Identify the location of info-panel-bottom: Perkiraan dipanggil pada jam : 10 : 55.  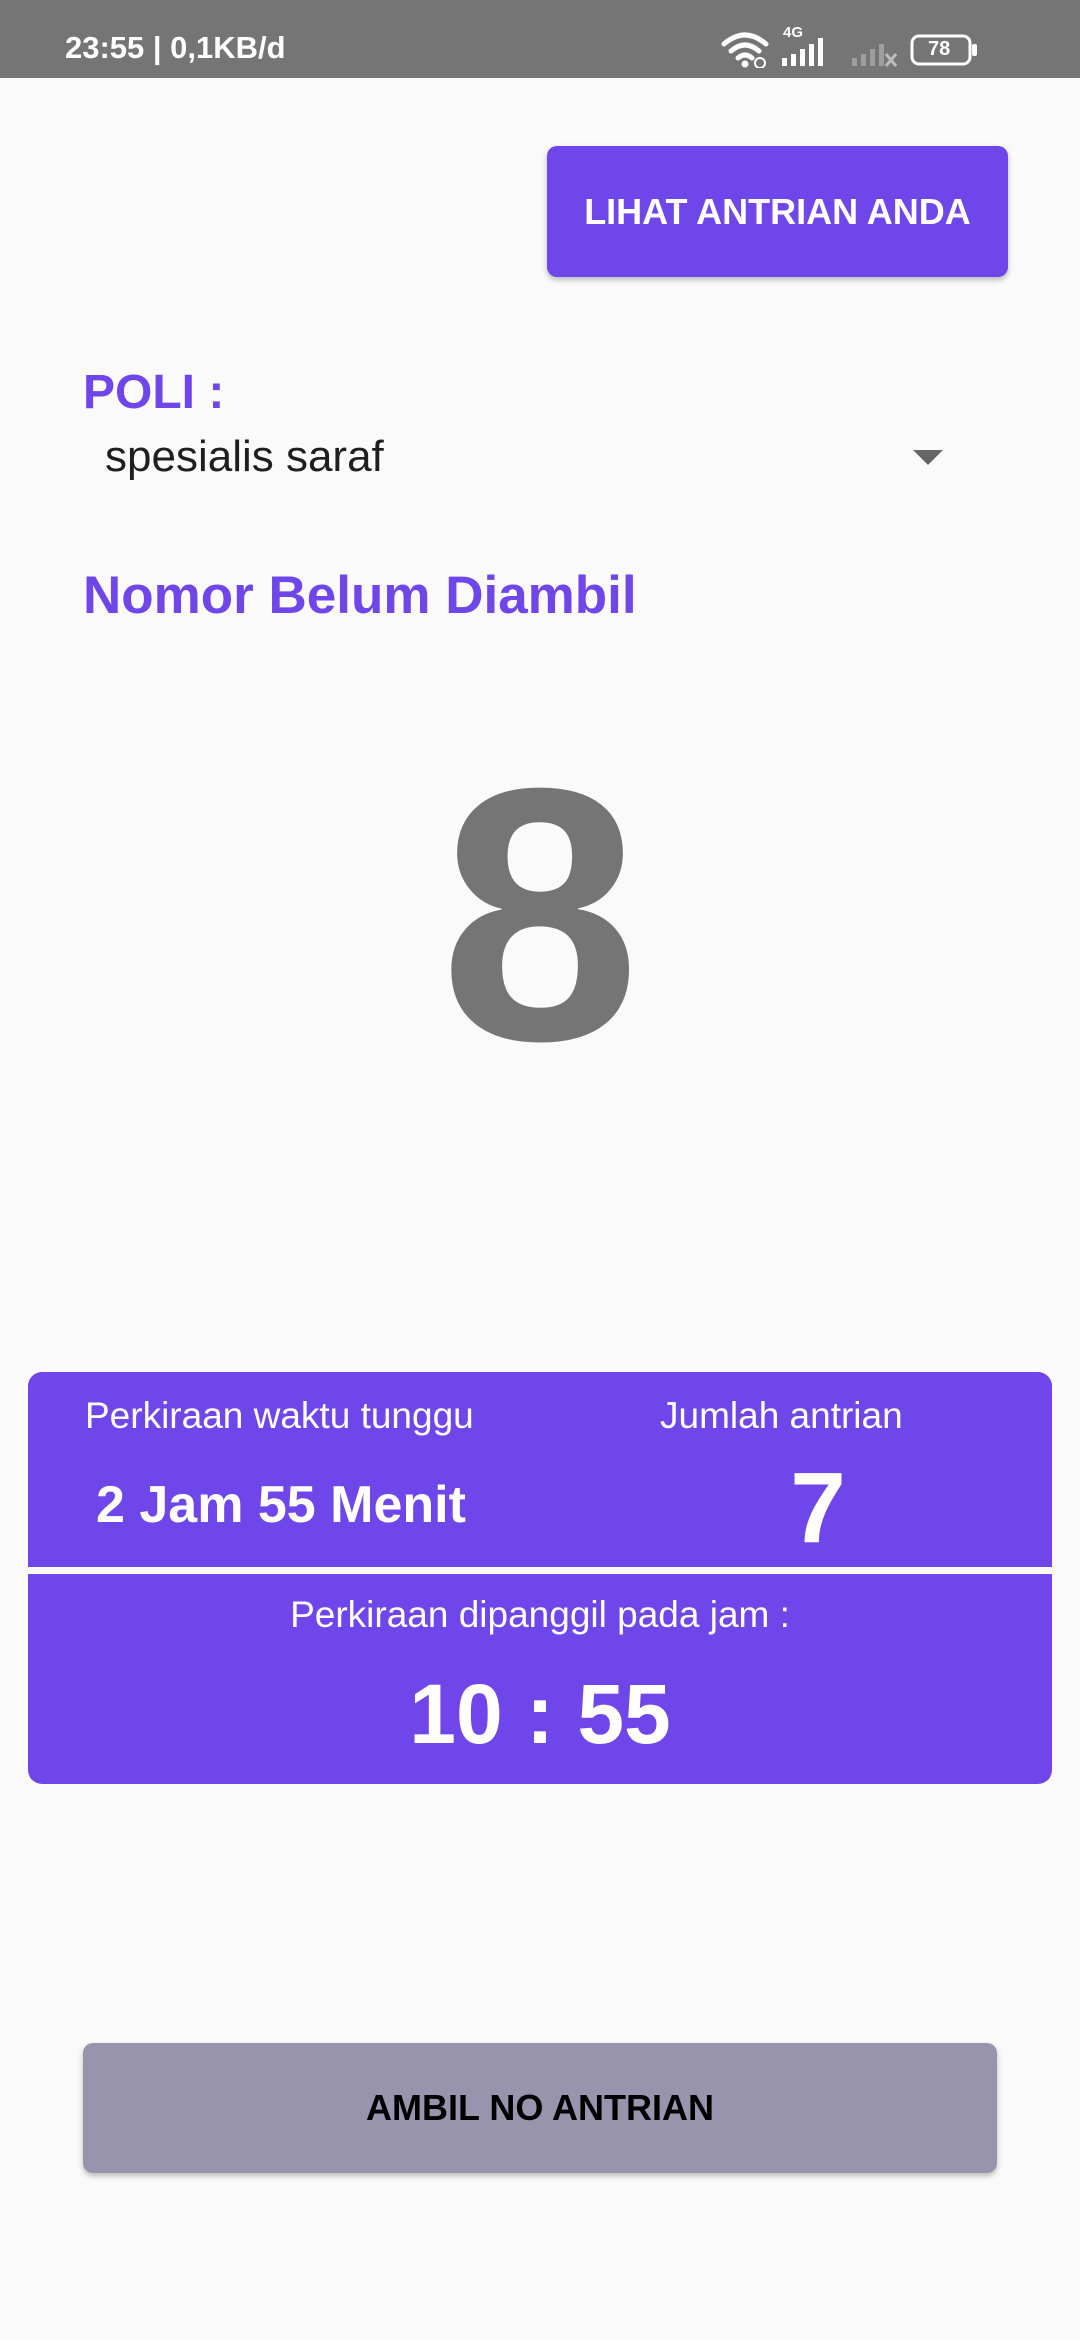
(540, 1679).